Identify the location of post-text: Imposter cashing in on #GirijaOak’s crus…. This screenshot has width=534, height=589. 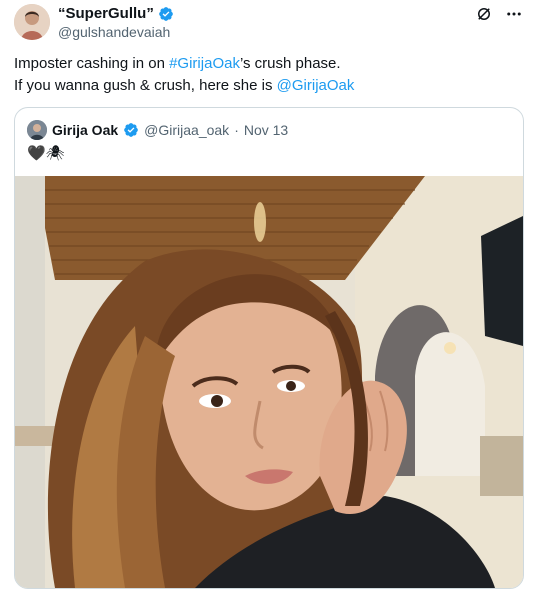
(268, 75).